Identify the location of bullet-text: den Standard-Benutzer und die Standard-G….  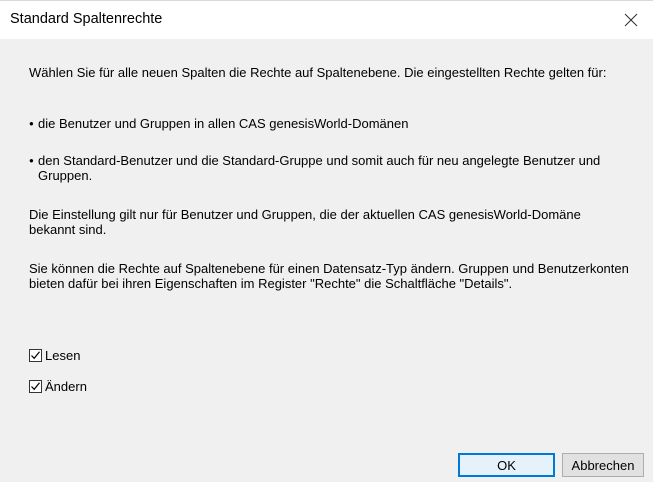
(319, 168).